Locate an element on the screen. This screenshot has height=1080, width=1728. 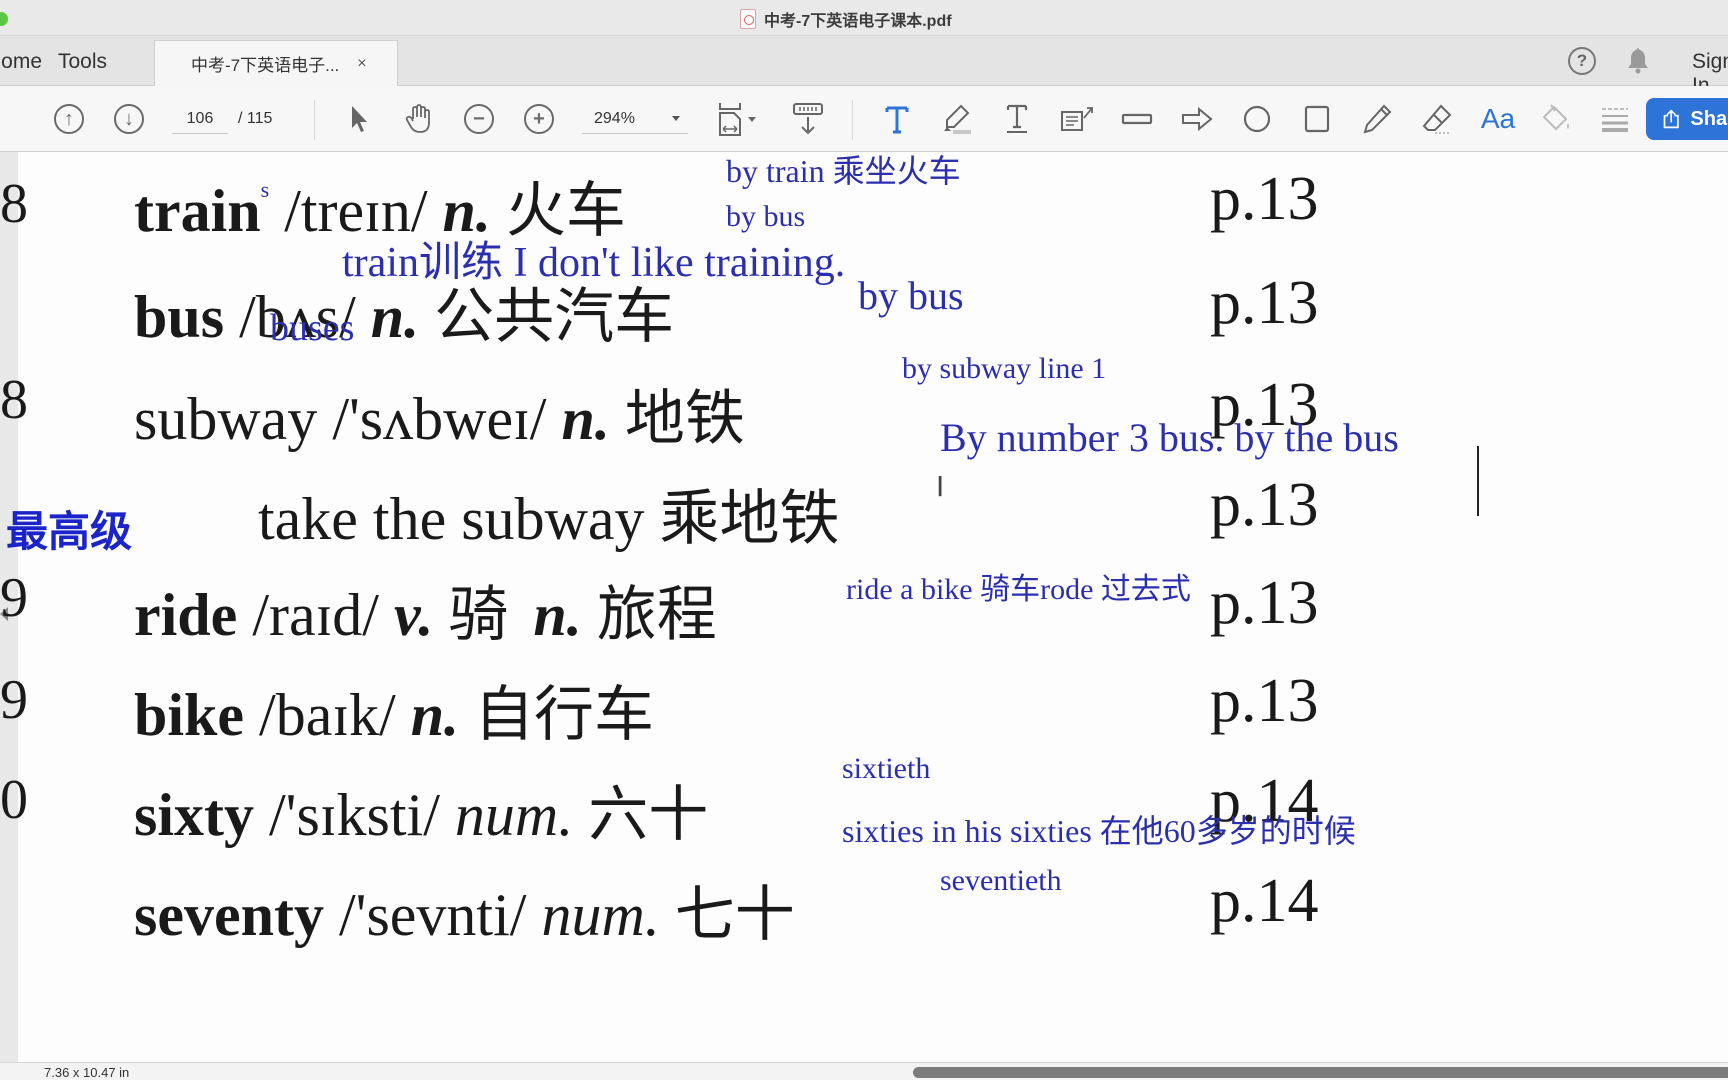
bell-icon is located at coordinates (1638, 60).